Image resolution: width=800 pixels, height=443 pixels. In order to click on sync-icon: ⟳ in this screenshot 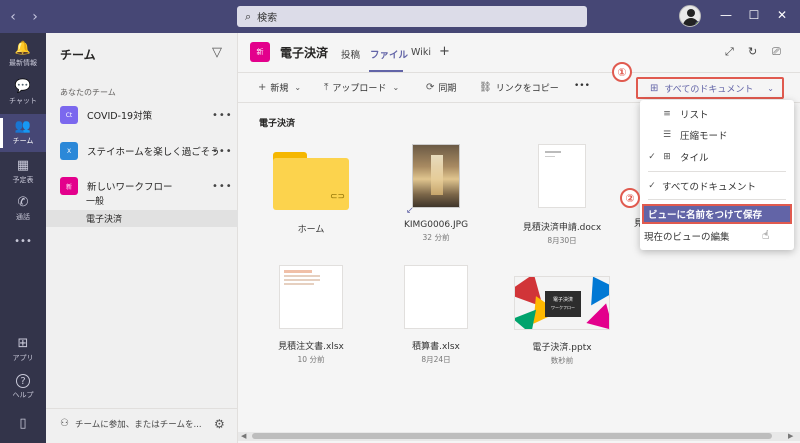, I will do `click(430, 87)`.